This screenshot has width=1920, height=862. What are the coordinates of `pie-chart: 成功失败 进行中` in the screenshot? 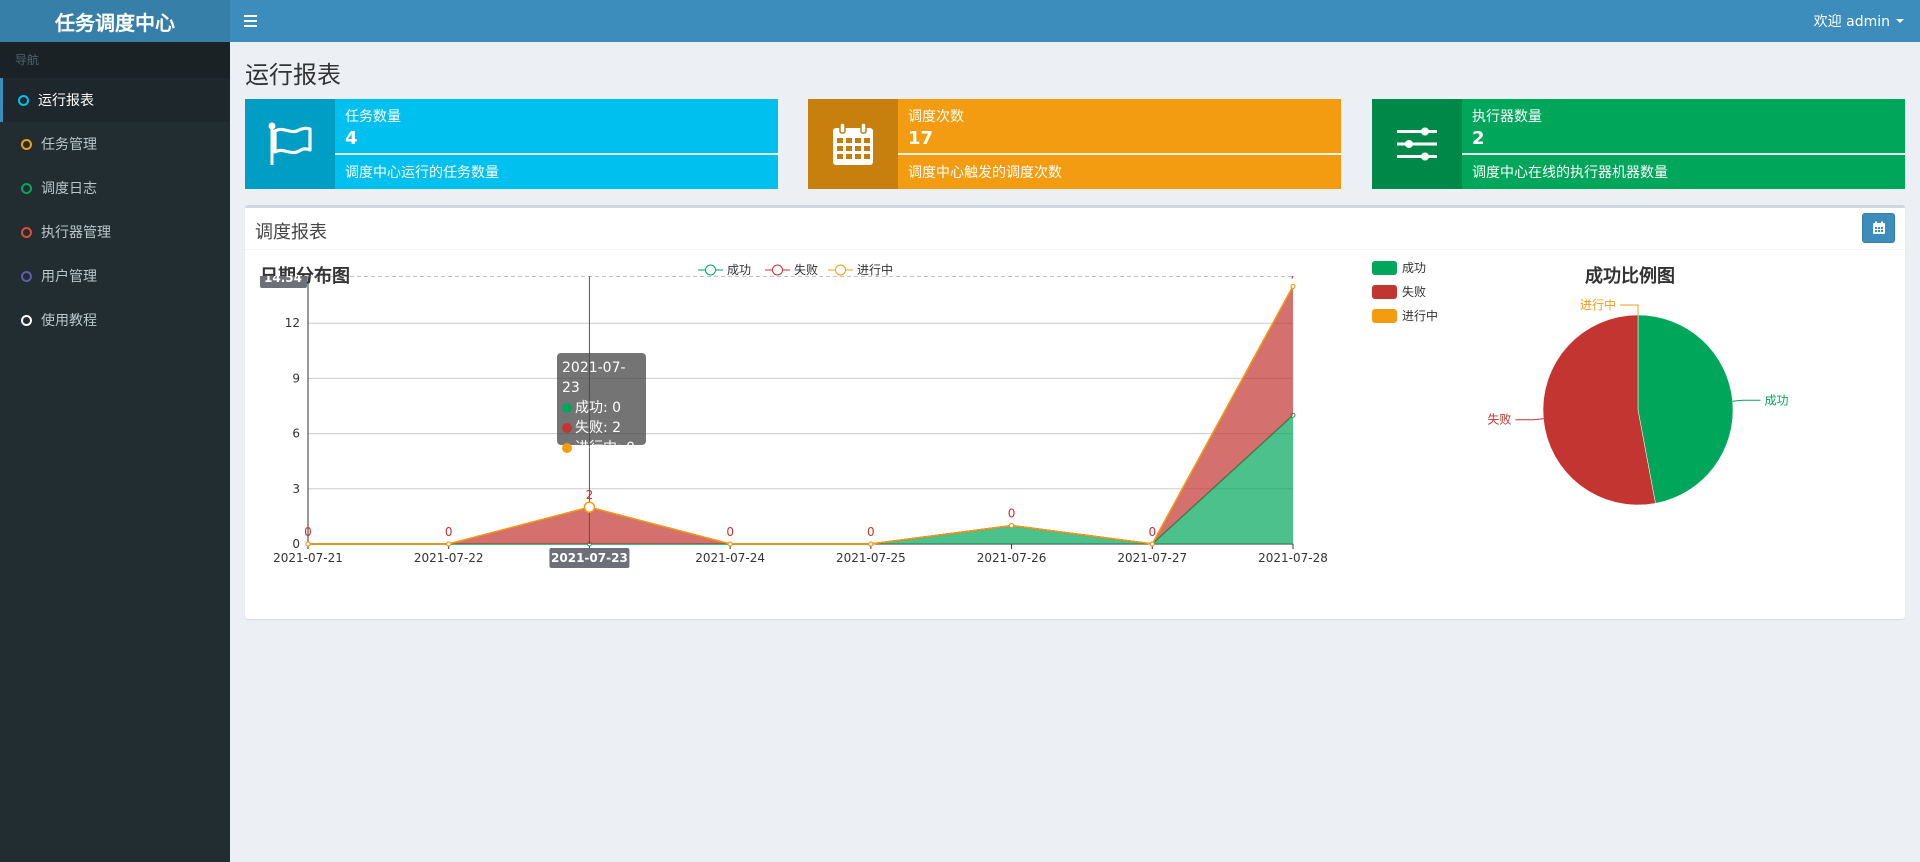 It's located at (1640, 413).